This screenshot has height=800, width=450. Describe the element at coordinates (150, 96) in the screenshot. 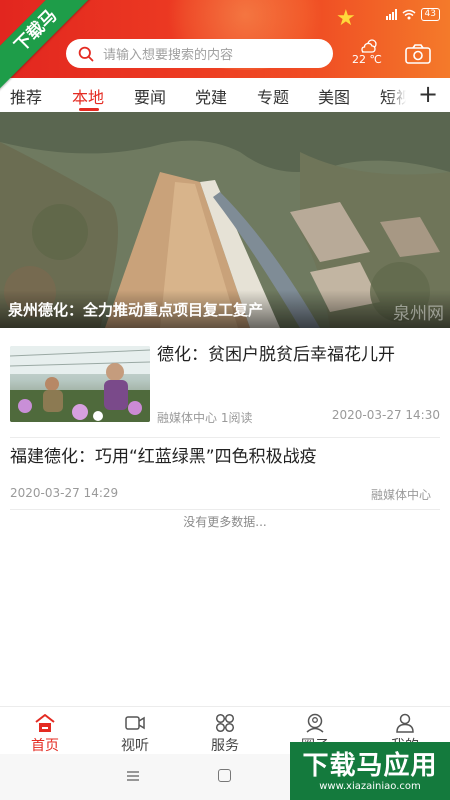

I see `tab-headlines: 要闻` at that location.